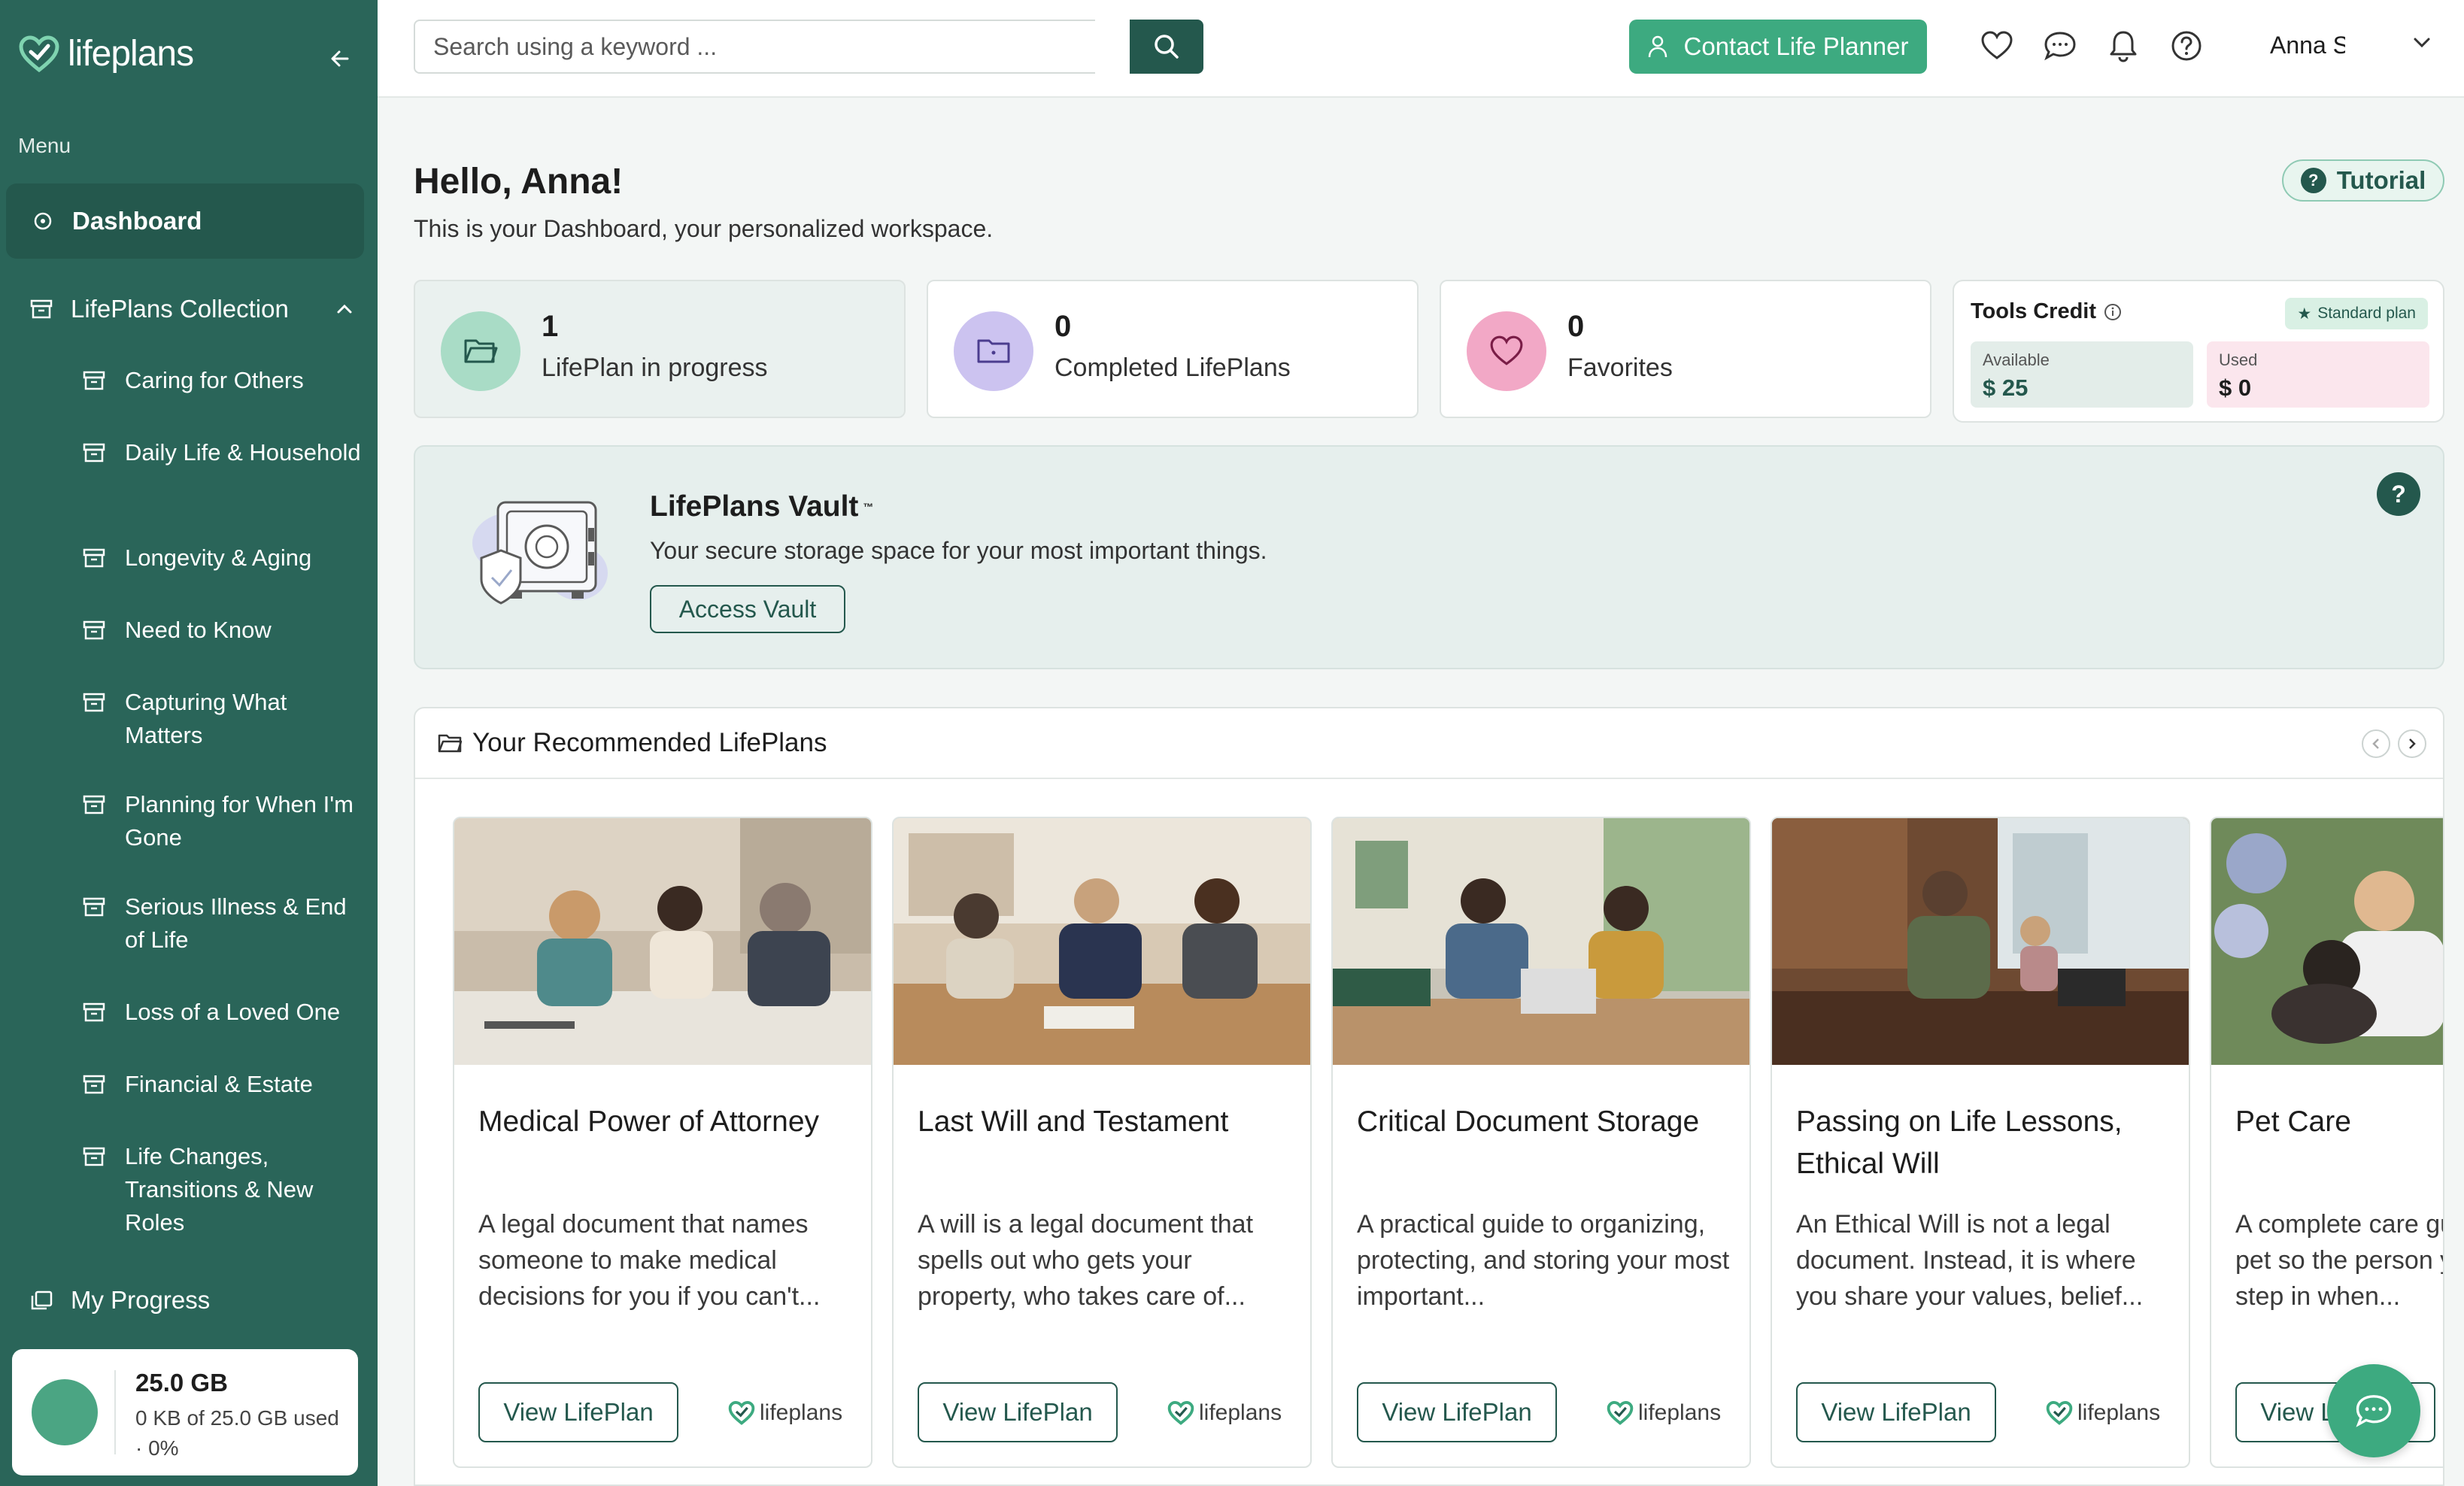 Image resolution: width=2464 pixels, height=1486 pixels. I want to click on sidebar-item-label: Caring for Others, so click(214, 380).